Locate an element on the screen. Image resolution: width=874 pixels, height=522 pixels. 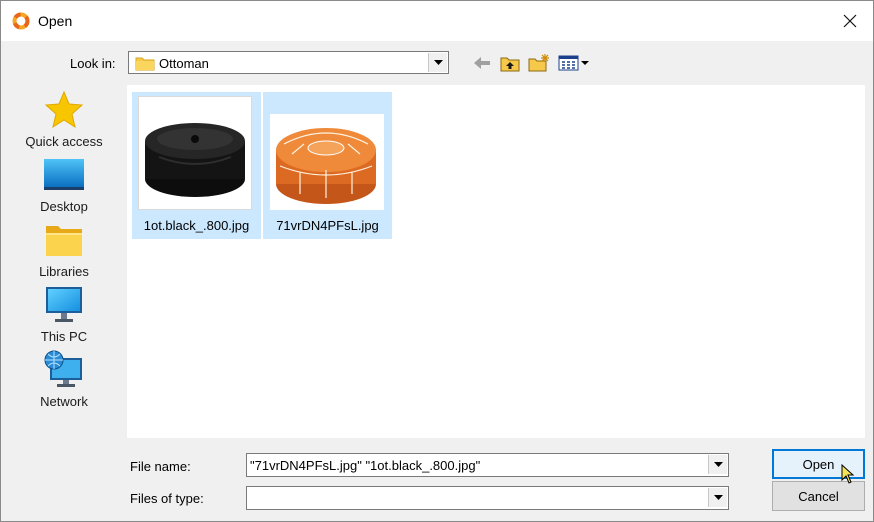
up-one-level-button is located at coordinates (510, 63).